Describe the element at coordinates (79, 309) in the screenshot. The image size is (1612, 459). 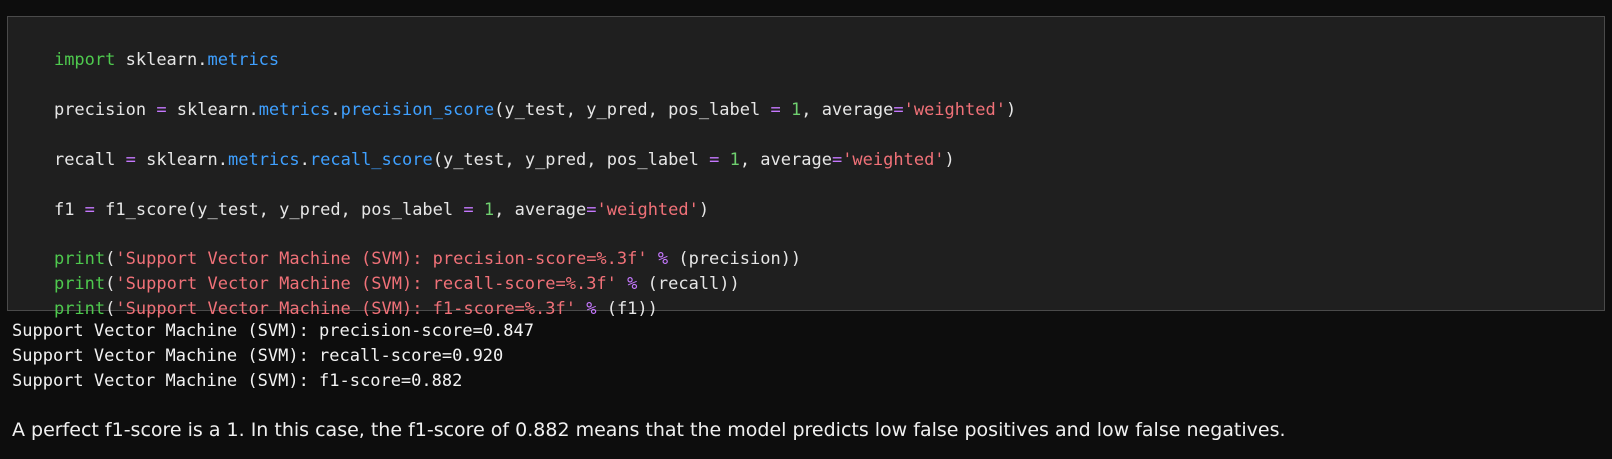
I see `builtin-print: print` at that location.